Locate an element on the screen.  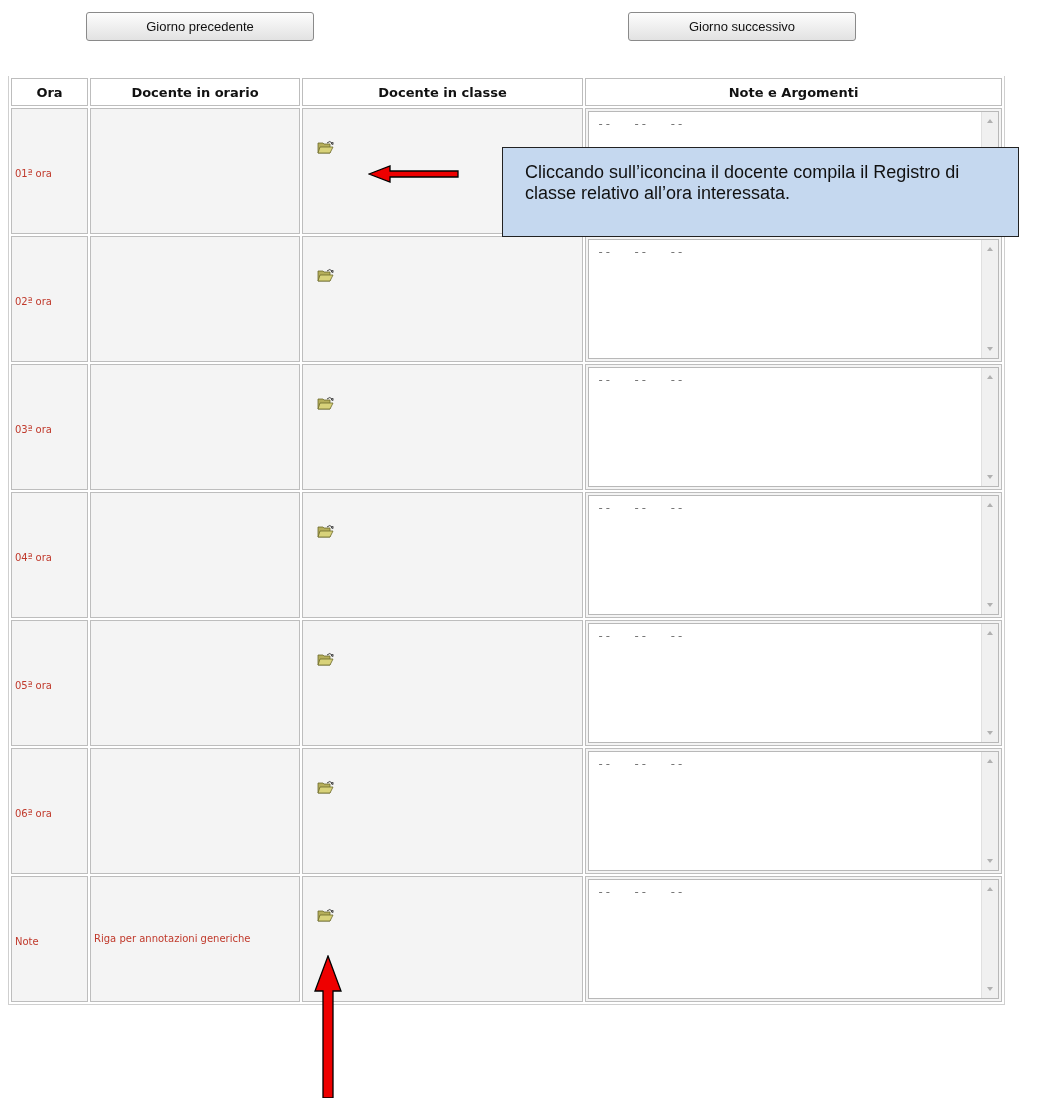
hour-label: 02ª ora is located at coordinates (33, 301).